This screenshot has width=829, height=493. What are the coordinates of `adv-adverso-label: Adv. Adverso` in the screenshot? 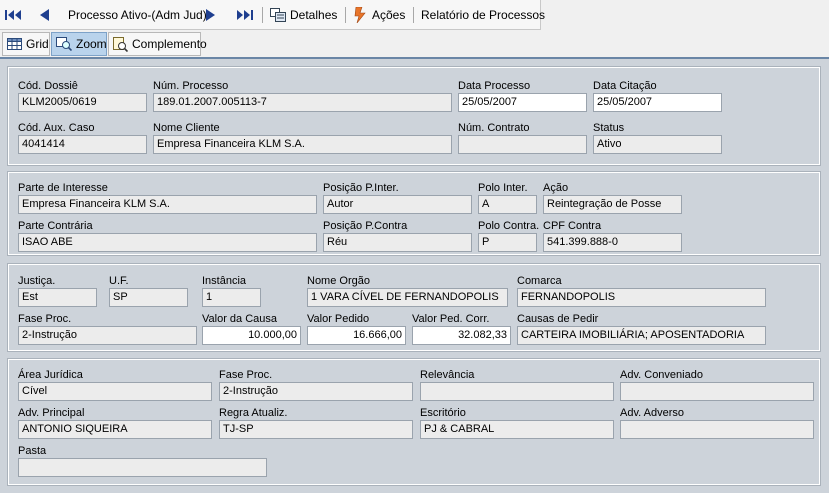 It's located at (652, 413).